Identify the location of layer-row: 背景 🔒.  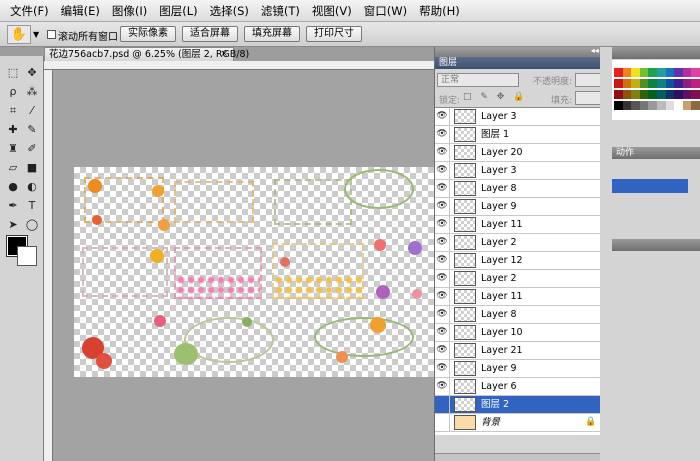
(519, 423).